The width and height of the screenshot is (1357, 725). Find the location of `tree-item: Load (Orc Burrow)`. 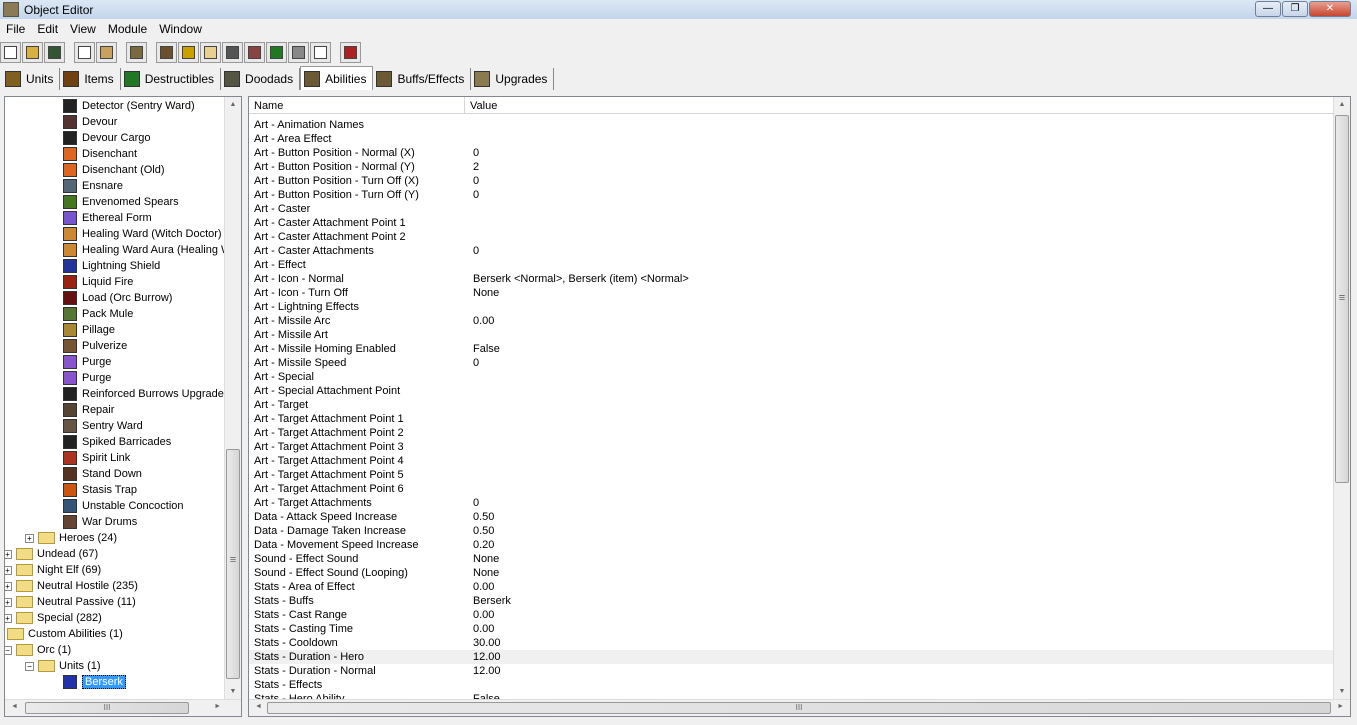

tree-item: Load (Orc Burrow) is located at coordinates (117, 298).